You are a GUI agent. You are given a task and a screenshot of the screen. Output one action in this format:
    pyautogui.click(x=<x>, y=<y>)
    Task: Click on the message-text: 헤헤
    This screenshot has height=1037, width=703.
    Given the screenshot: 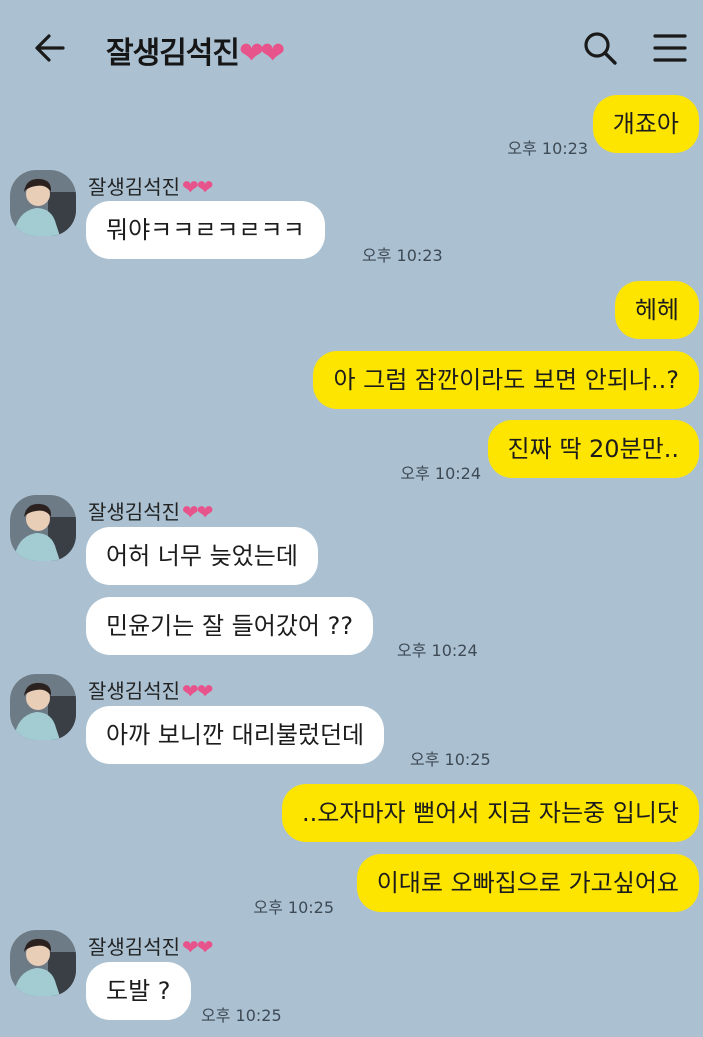 What is the action you would take?
    pyautogui.click(x=656, y=310)
    